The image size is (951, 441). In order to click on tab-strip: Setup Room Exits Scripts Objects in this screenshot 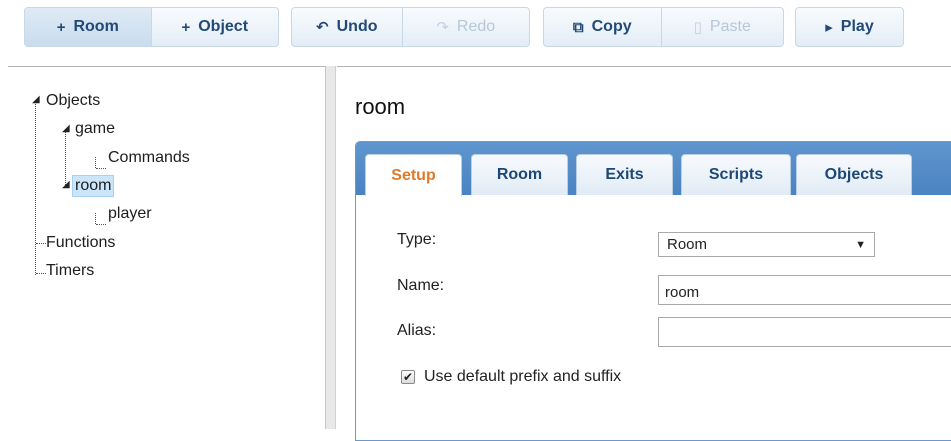, I will do `click(653, 169)`.